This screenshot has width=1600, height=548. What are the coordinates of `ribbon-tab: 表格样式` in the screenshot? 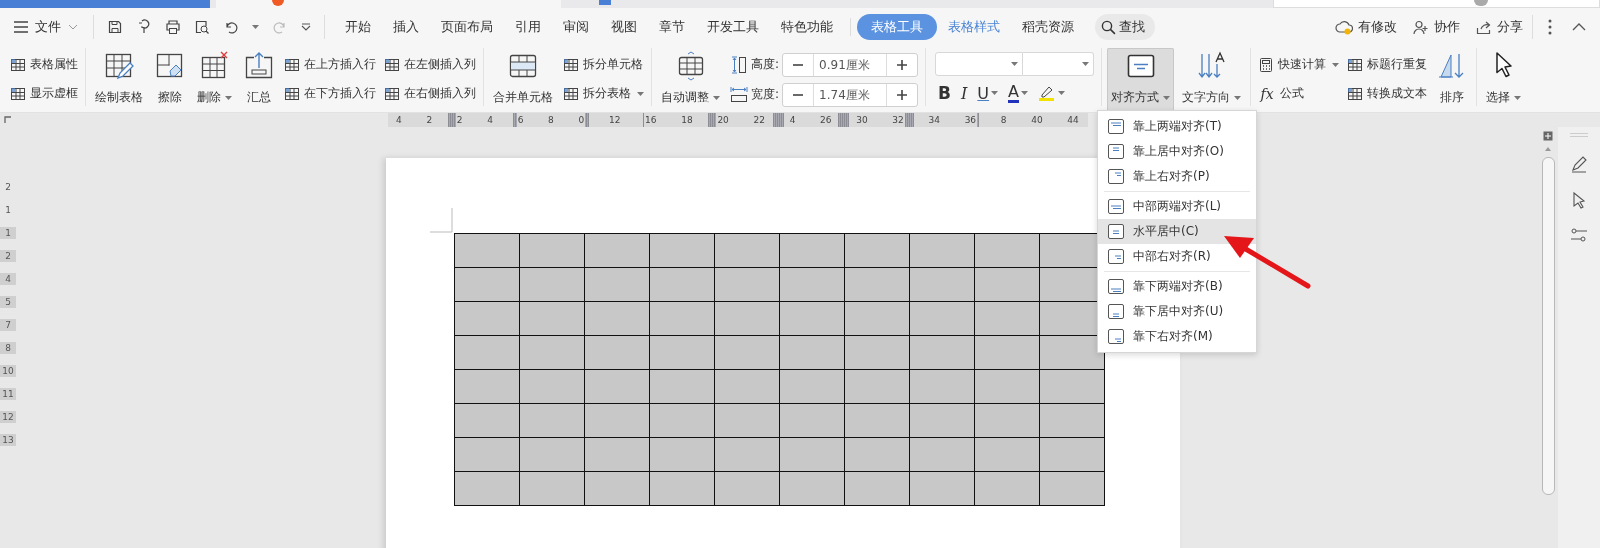 It's located at (974, 27).